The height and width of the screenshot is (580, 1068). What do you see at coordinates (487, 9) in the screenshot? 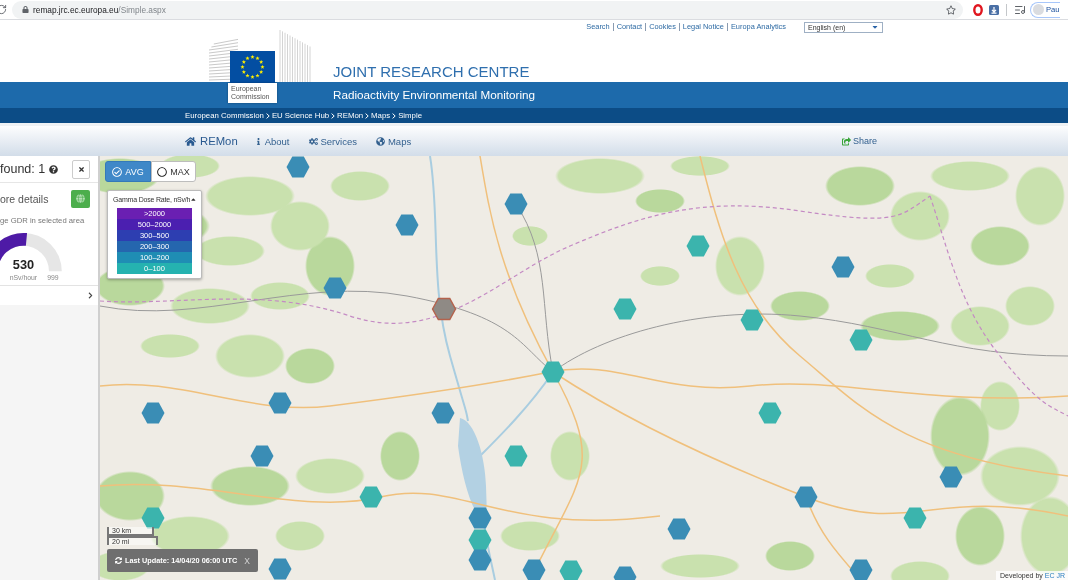
I see `address-field: remap.jrc.ec.europa.eu/Simple.aspx` at bounding box center [487, 9].